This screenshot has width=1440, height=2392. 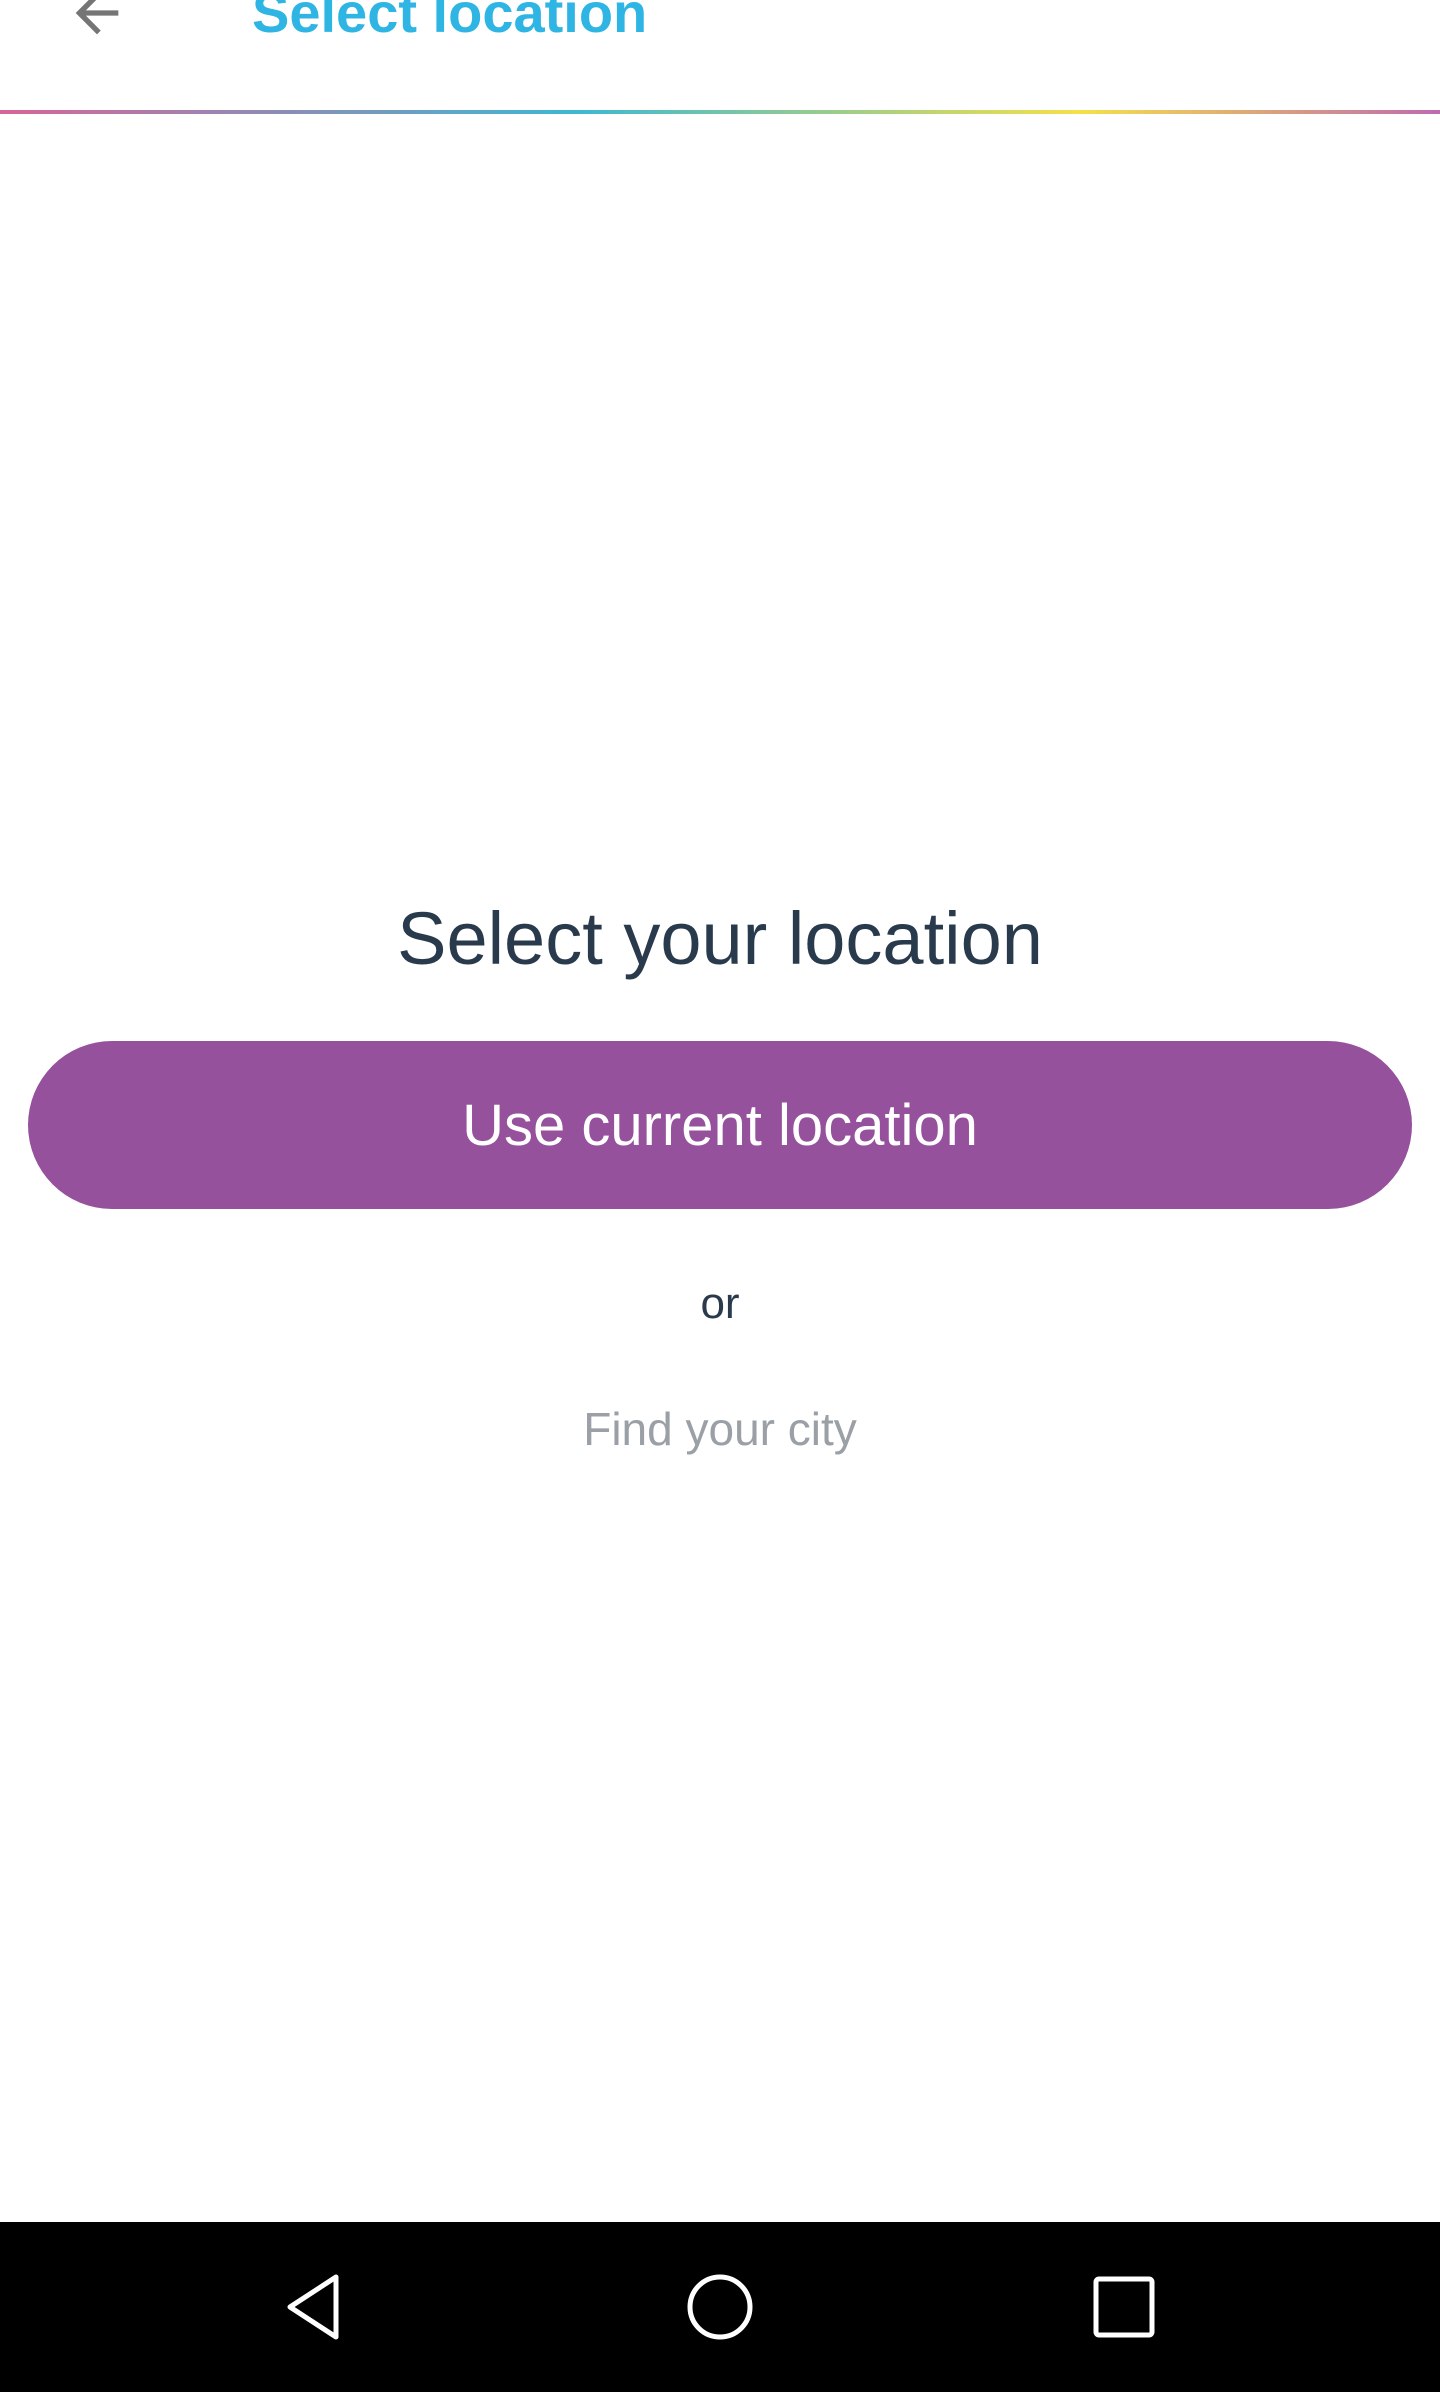 I want to click on find-your-city-label: Find your city, so click(x=720, y=1429).